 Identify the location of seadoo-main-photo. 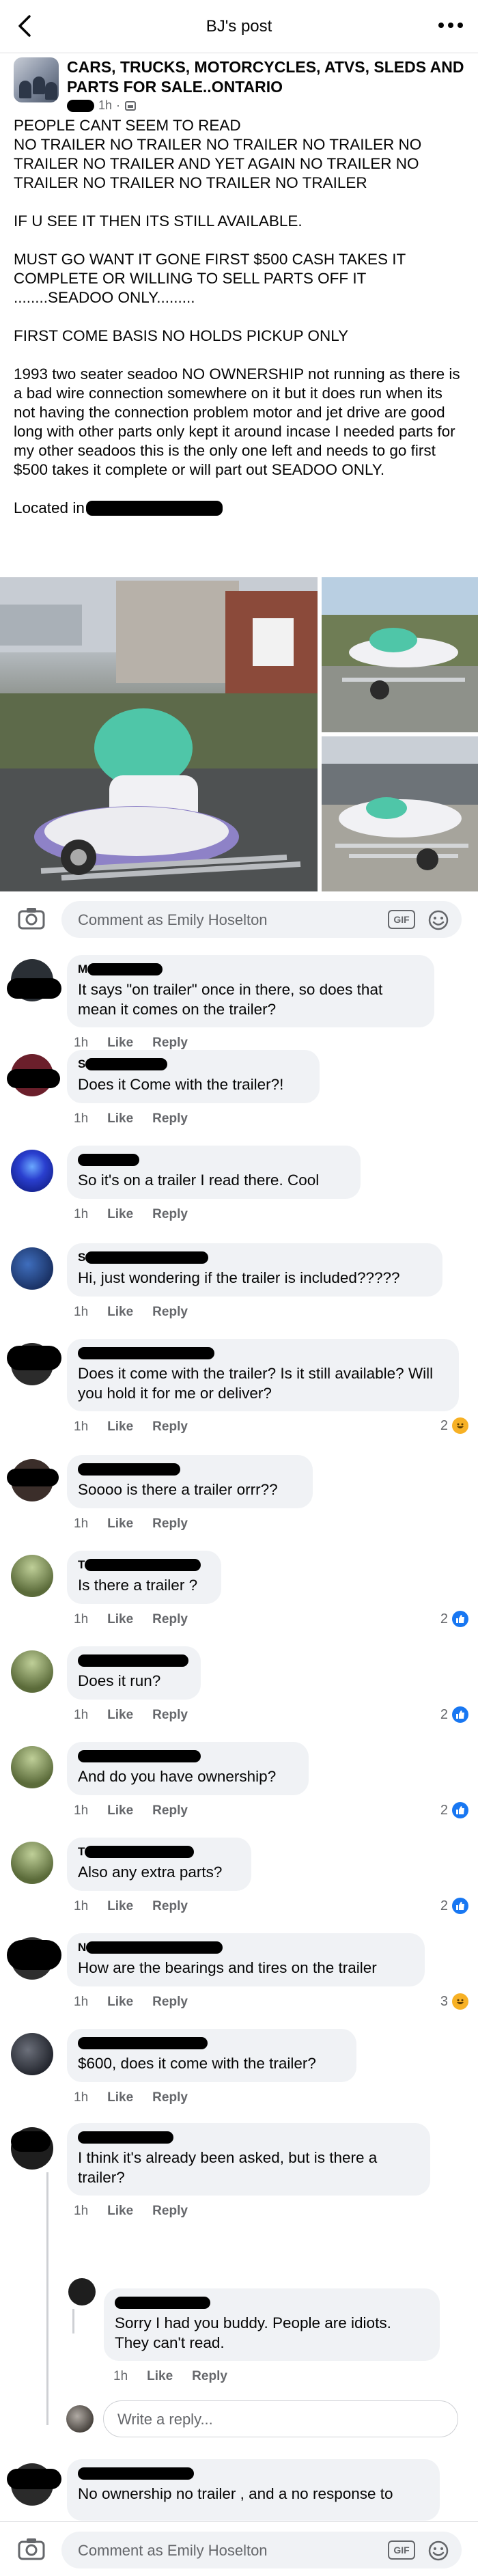
(159, 734).